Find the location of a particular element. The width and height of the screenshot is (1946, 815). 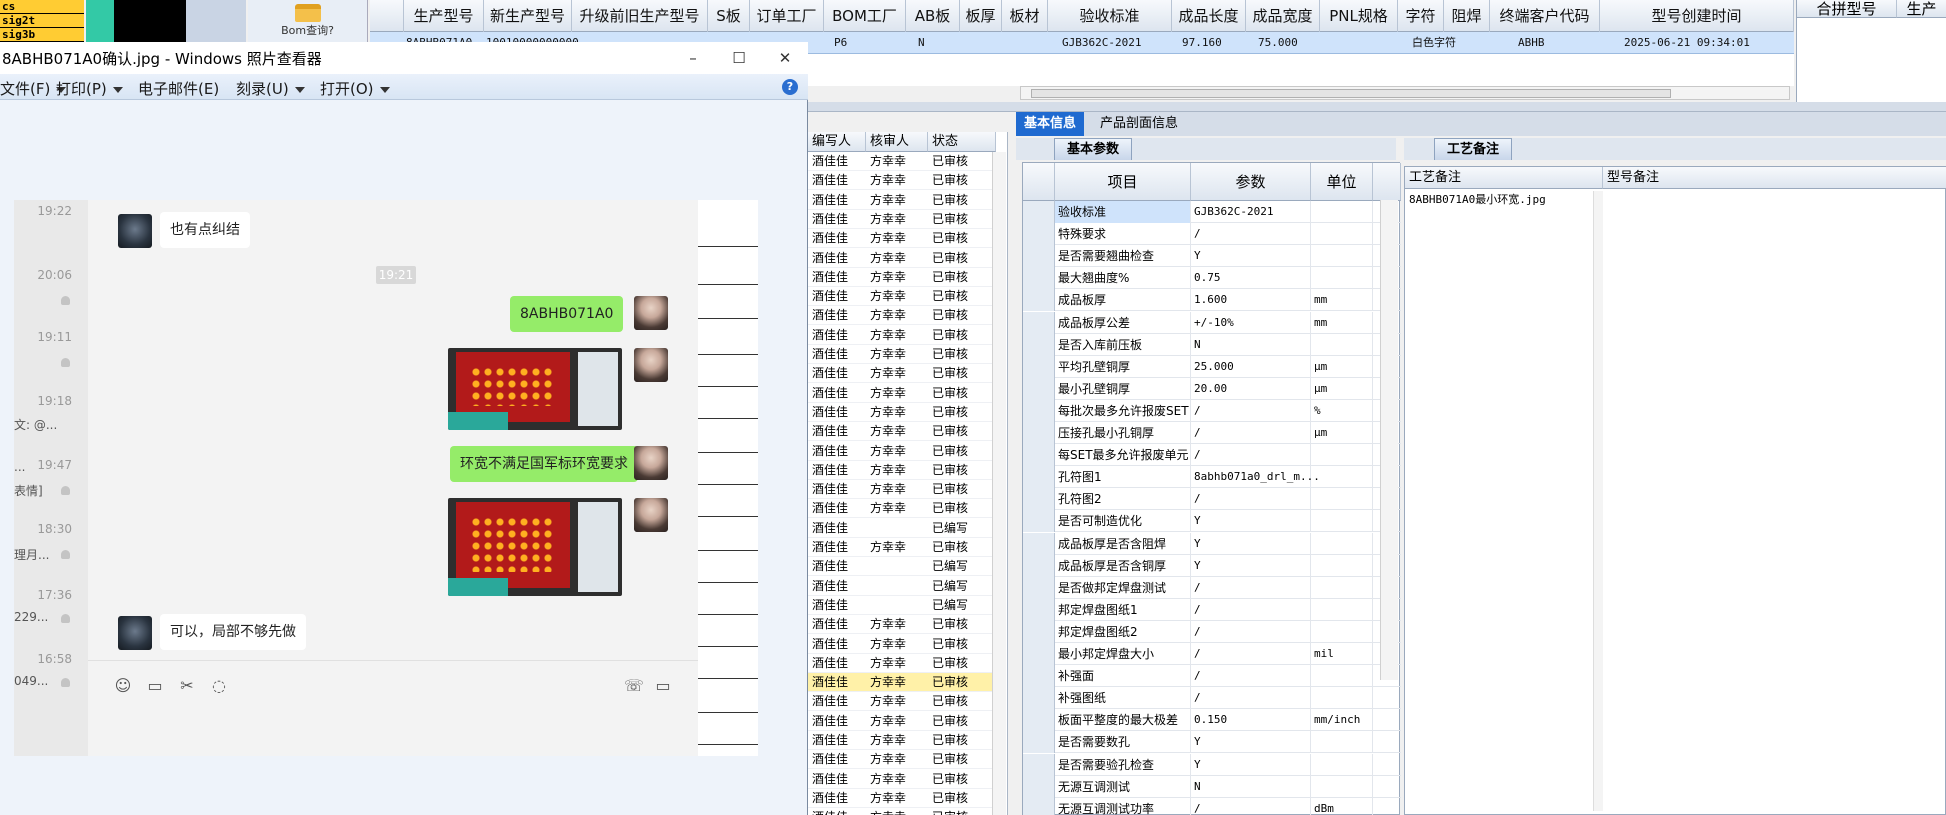

table-row: 无源互调测试 N is located at coordinates (1212, 786).